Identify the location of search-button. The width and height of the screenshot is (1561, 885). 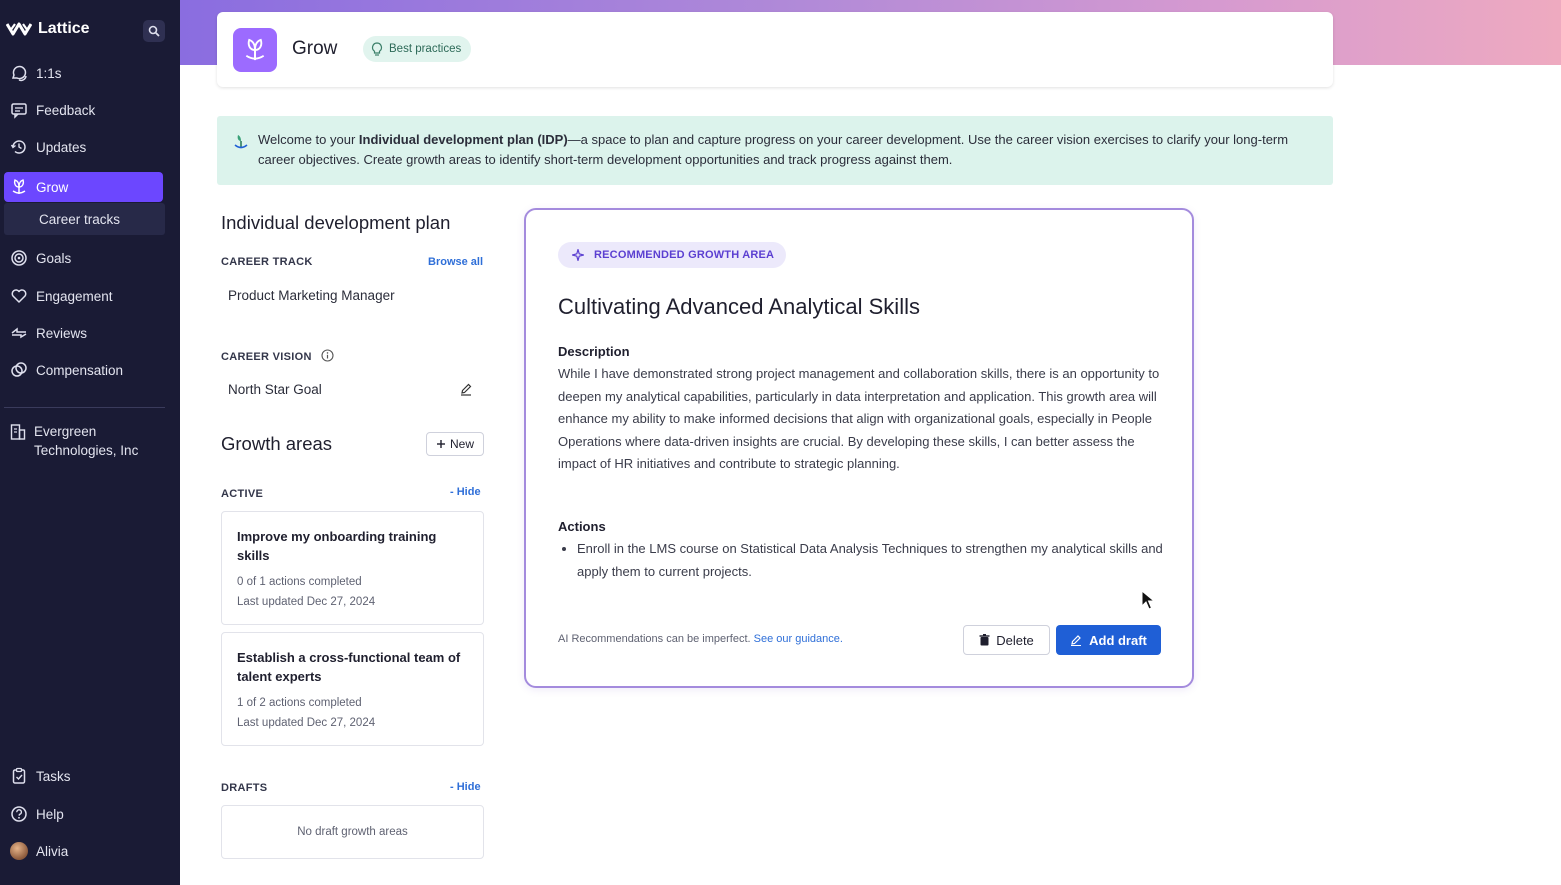
(154, 31).